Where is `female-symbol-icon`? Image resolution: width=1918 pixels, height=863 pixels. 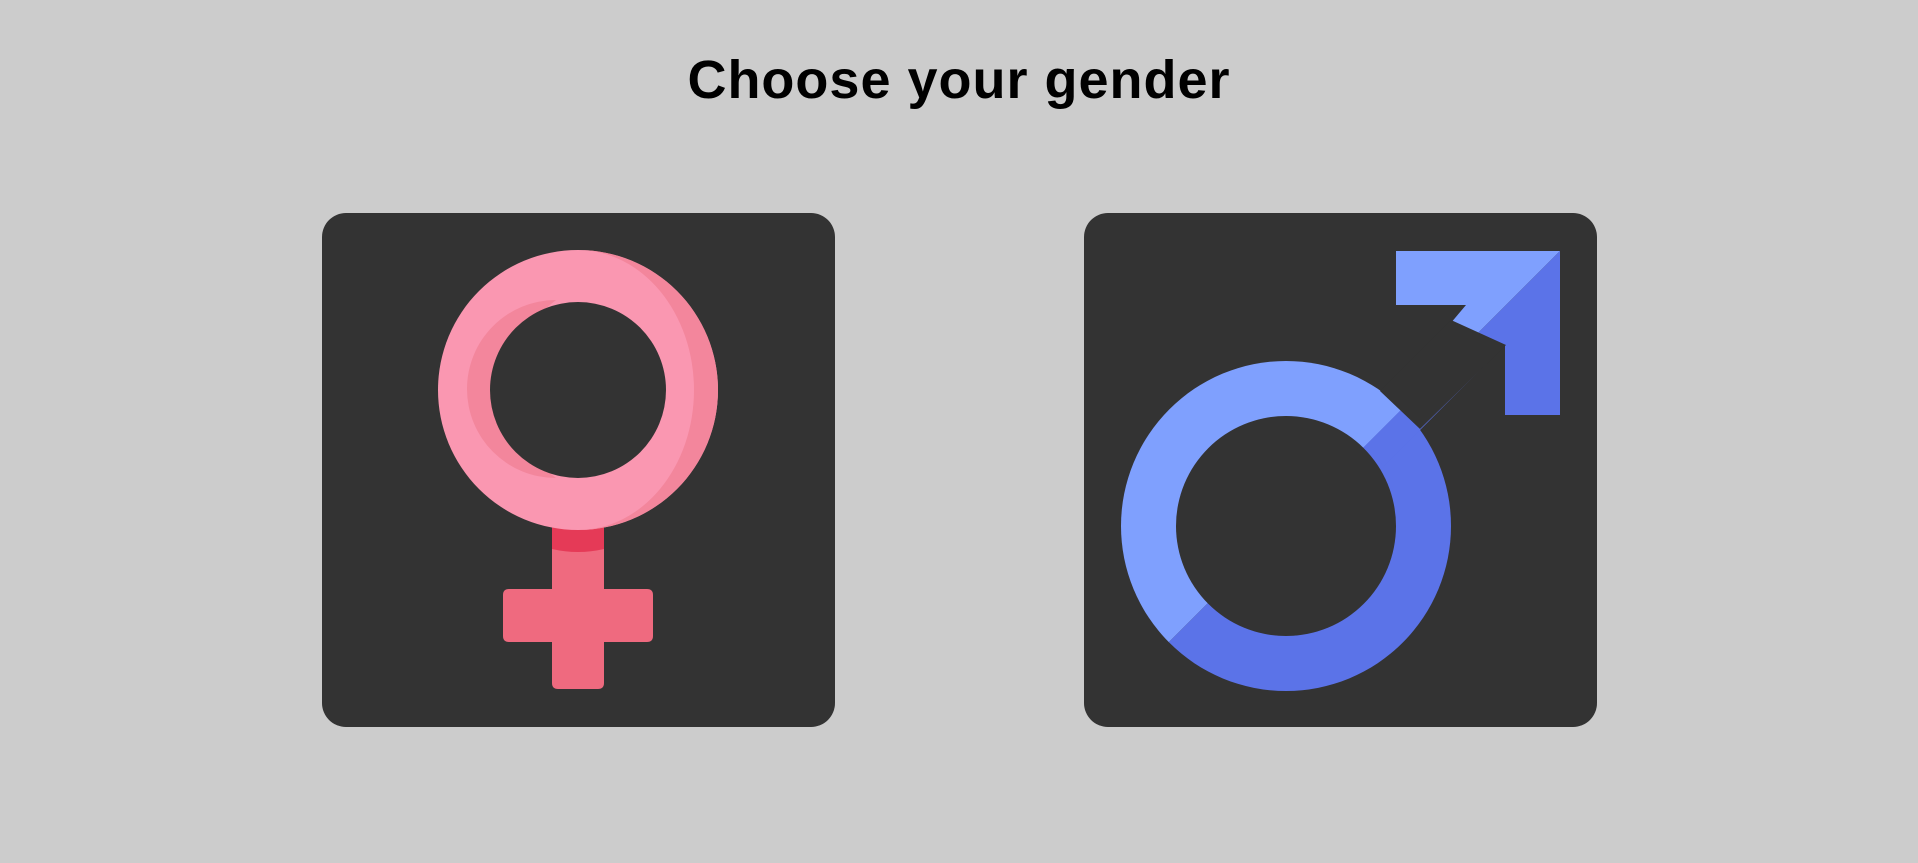
female-symbol-icon is located at coordinates (578, 469).